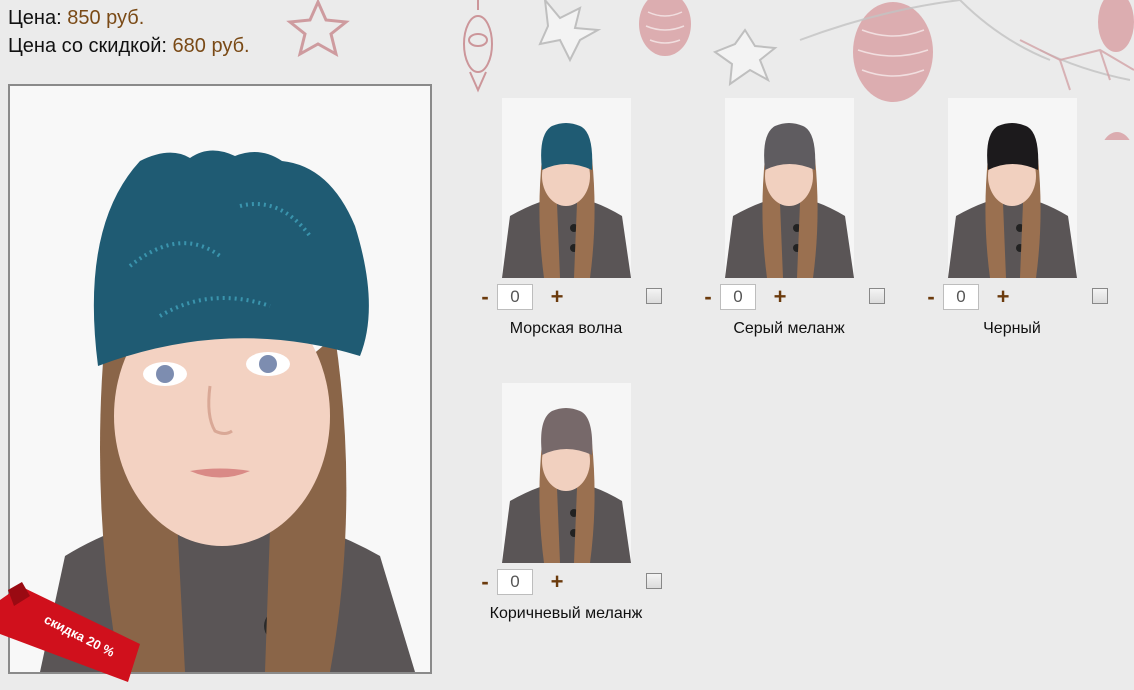 Image resolution: width=1134 pixels, height=690 pixels. Describe the element at coordinates (70, 632) in the screenshot. I see `discount-ribbon: скидка 20 %` at that location.